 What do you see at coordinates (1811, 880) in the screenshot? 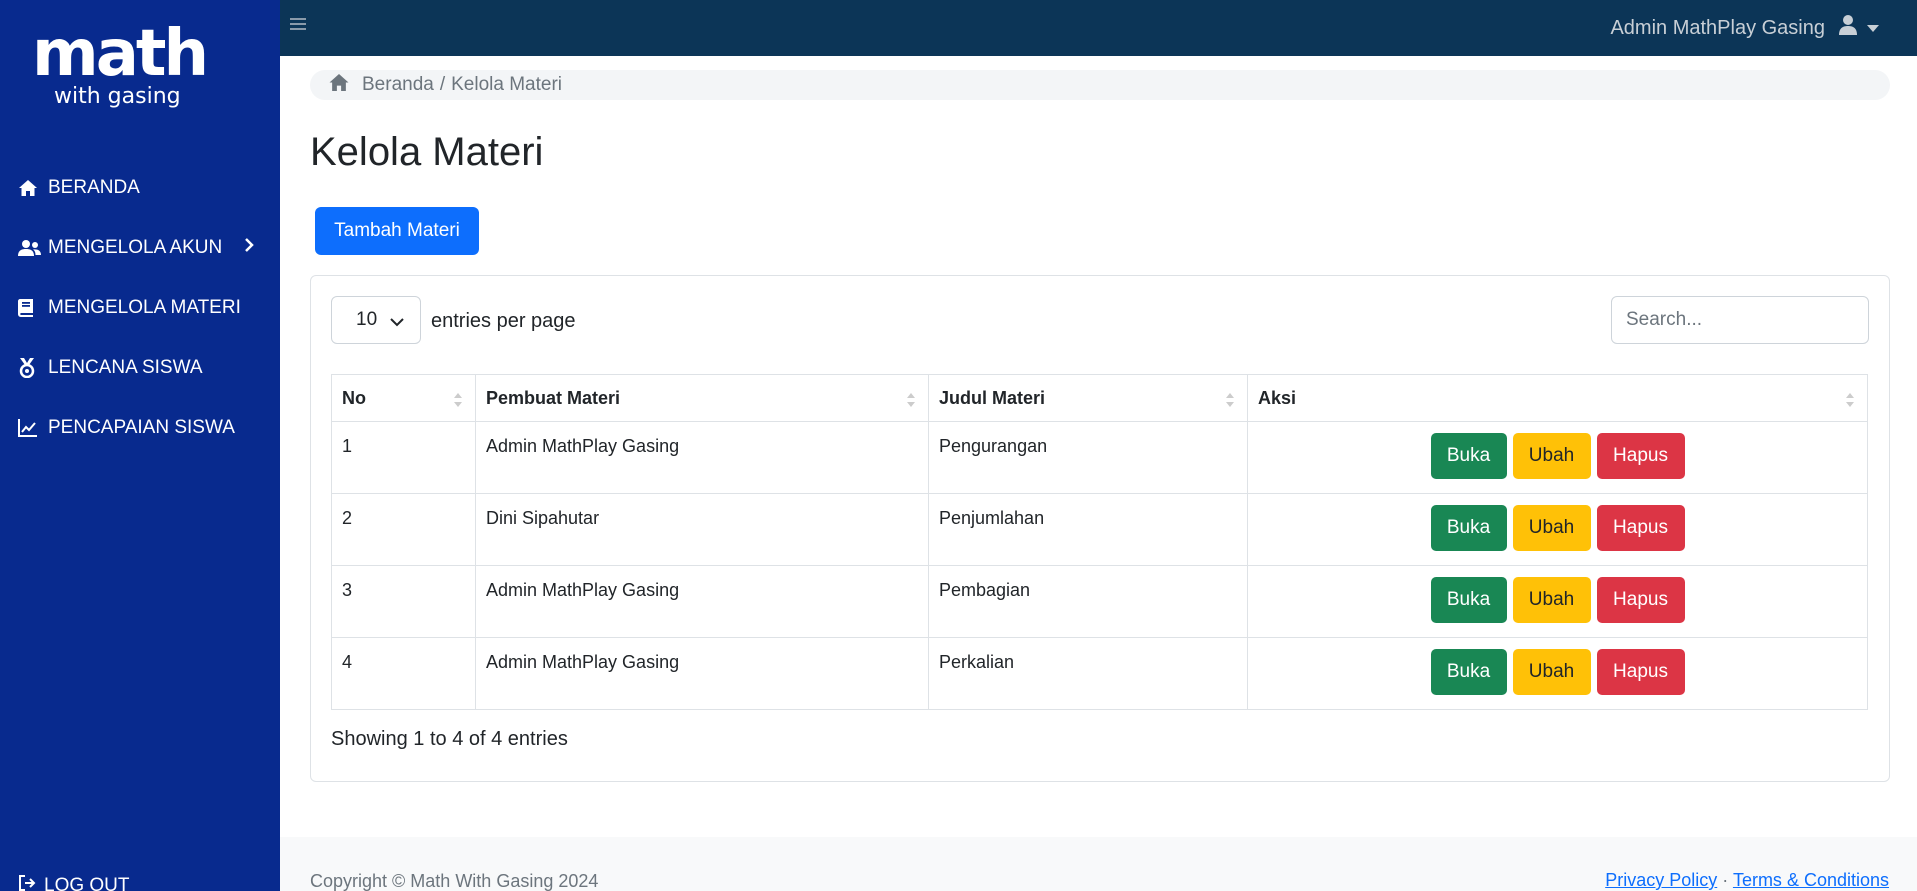
I see `terms-link: Terms & Conditions` at bounding box center [1811, 880].